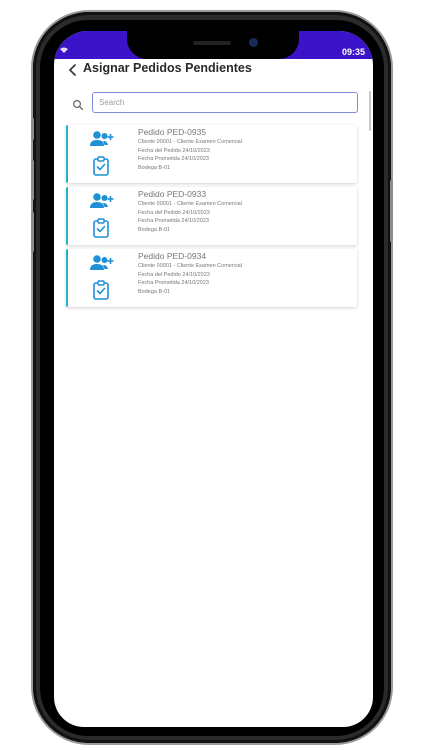 The image size is (422, 750). What do you see at coordinates (391, 211) in the screenshot?
I see `power-button` at bounding box center [391, 211].